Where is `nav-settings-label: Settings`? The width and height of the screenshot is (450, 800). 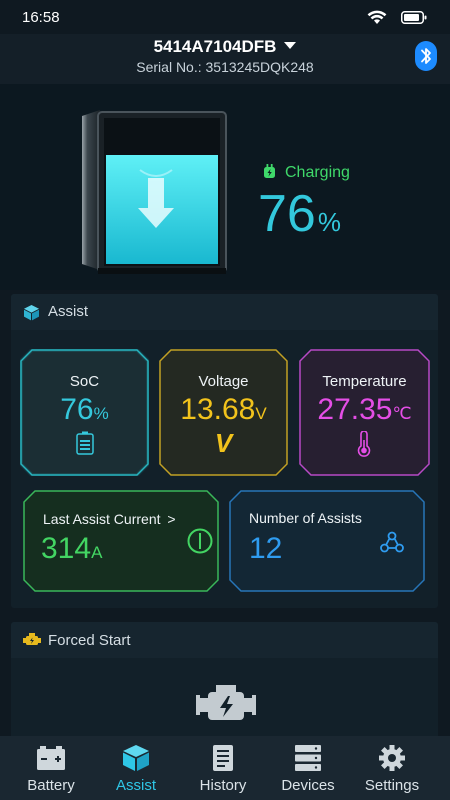
nav-settings-label: Settings is located at coordinates (392, 785).